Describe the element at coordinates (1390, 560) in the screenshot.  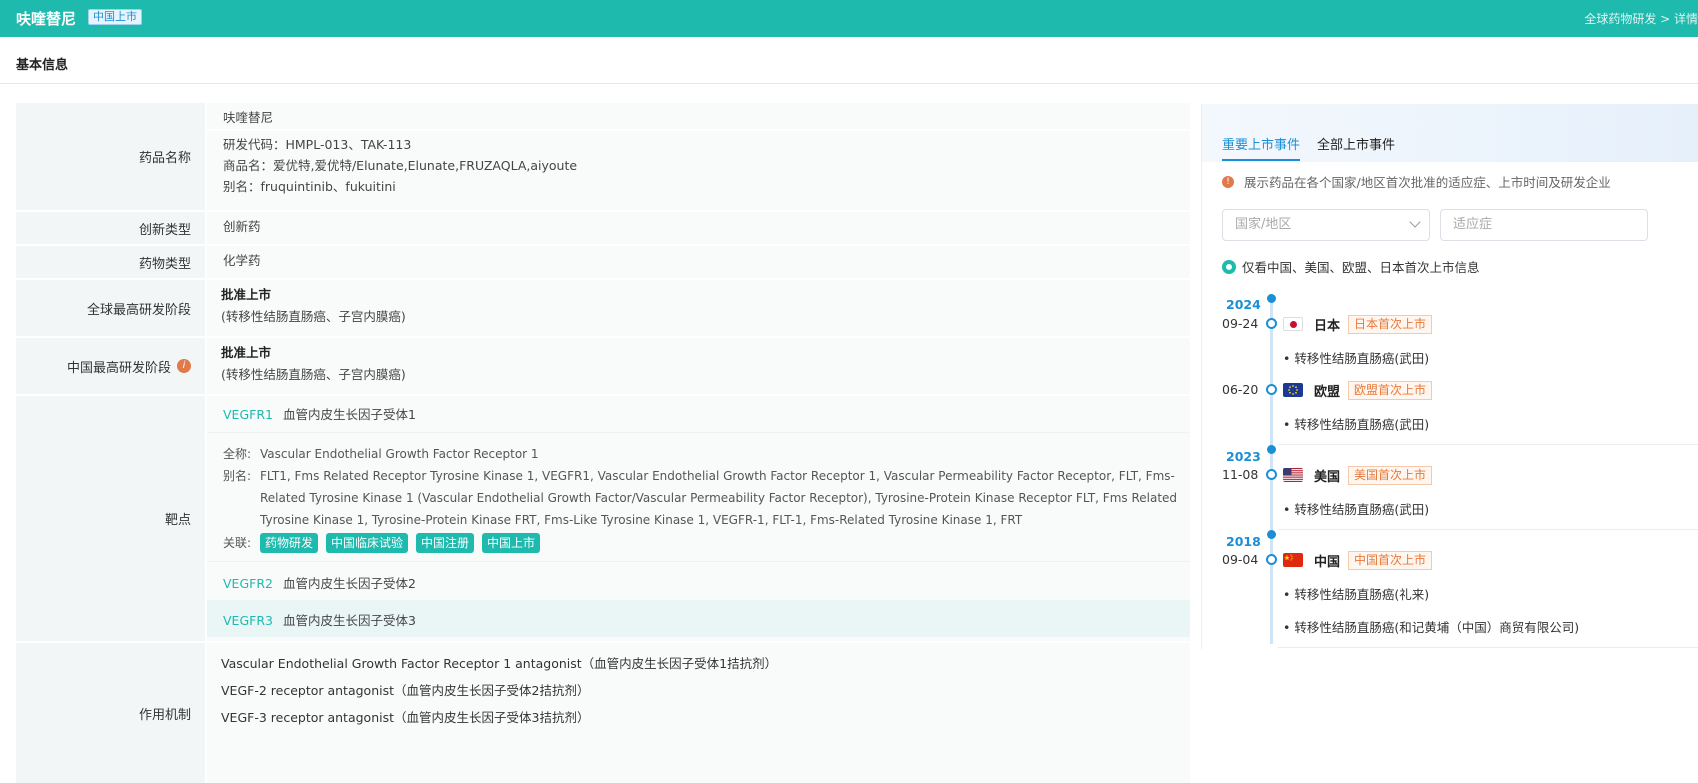
I see `event-tag: 中国首次上市` at that location.